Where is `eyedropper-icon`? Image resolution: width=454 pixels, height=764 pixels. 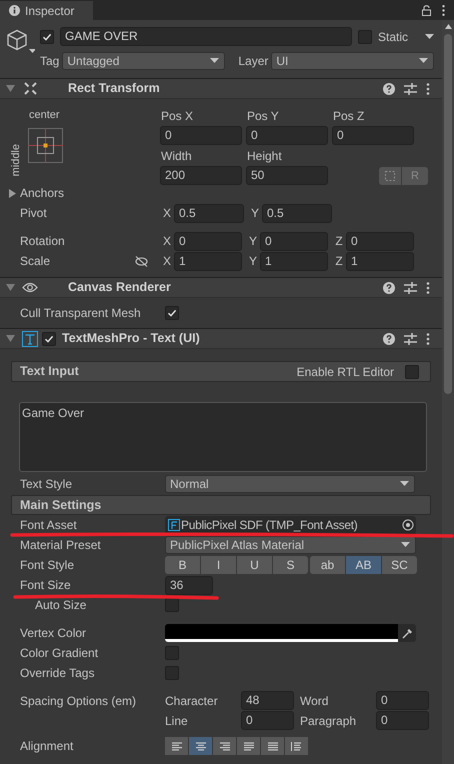 eyedropper-icon is located at coordinates (407, 633).